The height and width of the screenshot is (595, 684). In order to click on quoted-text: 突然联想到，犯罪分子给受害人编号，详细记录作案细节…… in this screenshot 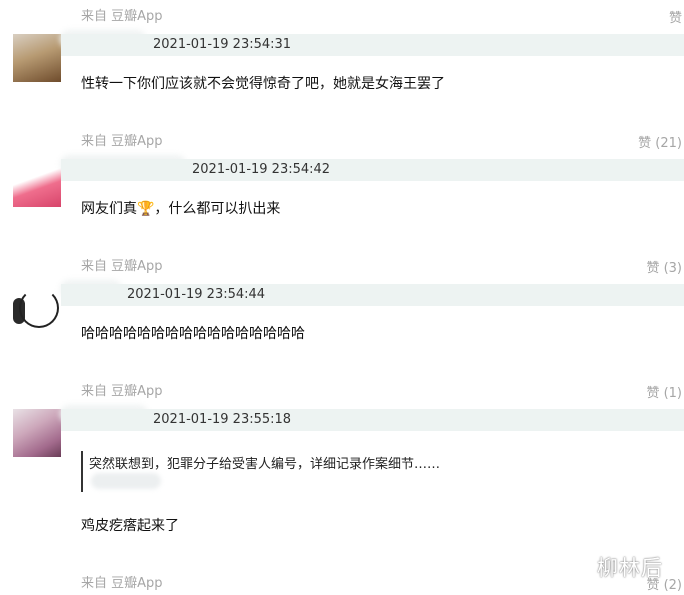, I will do `click(265, 464)`.